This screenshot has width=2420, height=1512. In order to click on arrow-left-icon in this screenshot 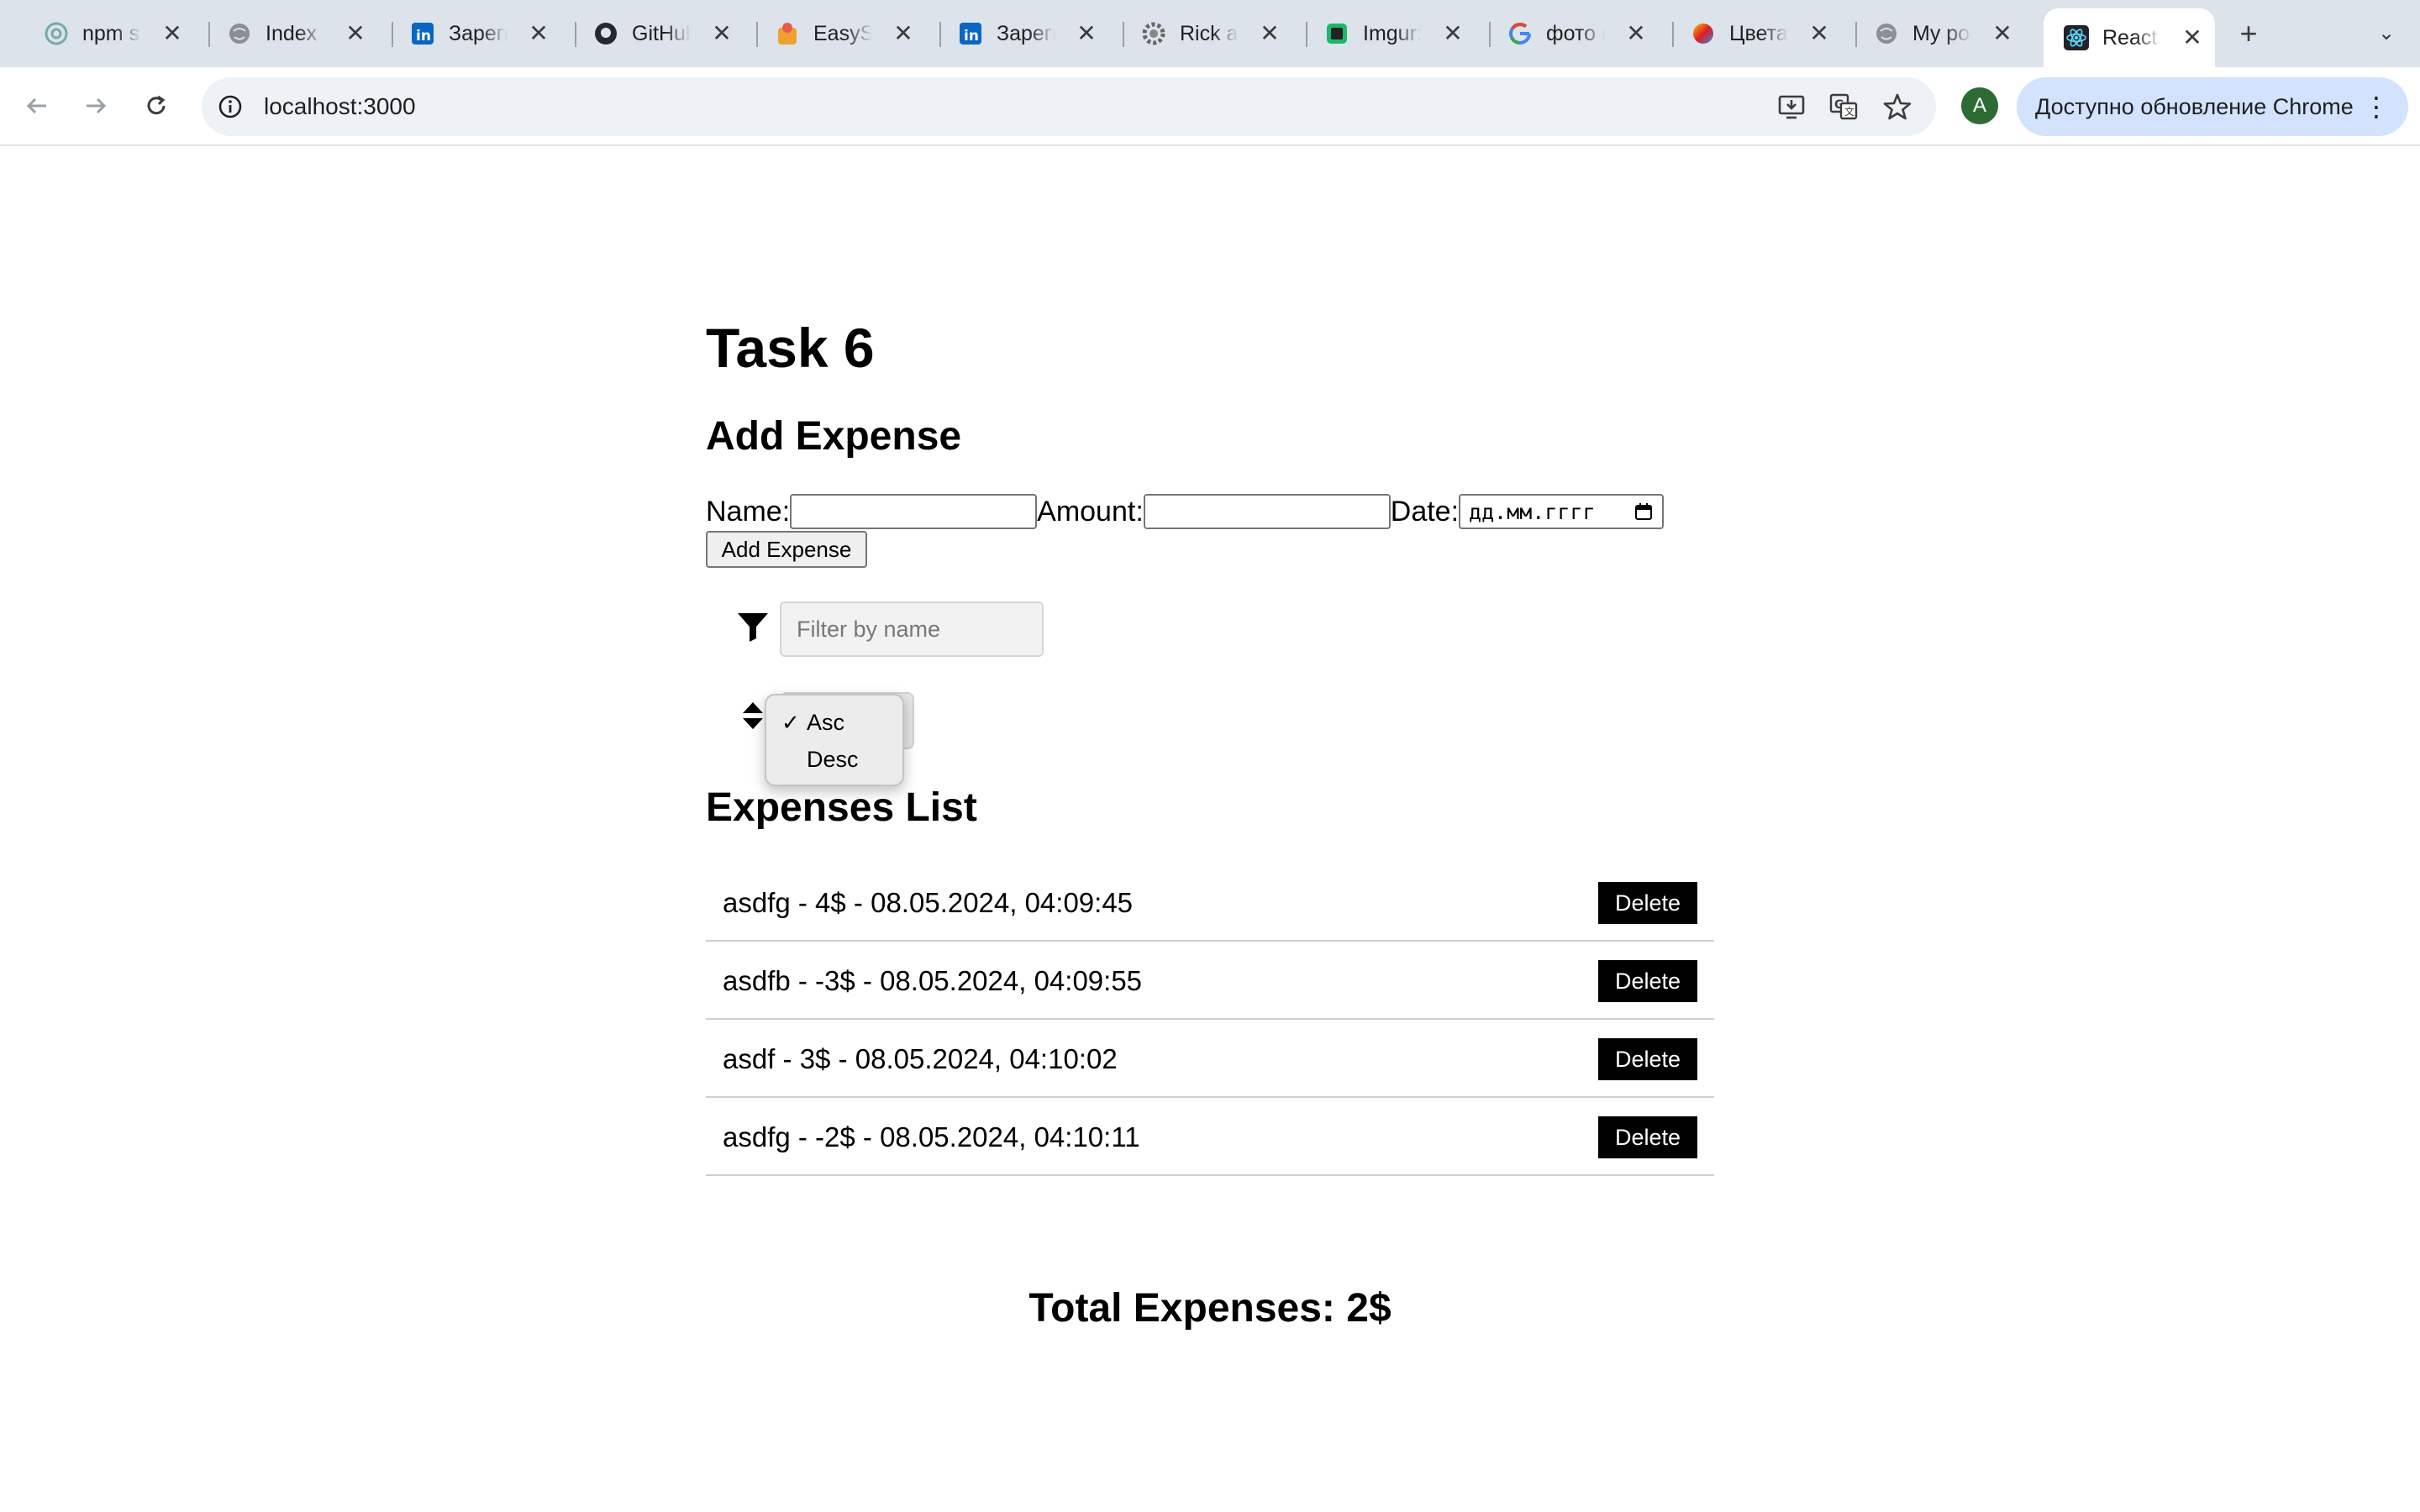, I will do `click(36, 105)`.